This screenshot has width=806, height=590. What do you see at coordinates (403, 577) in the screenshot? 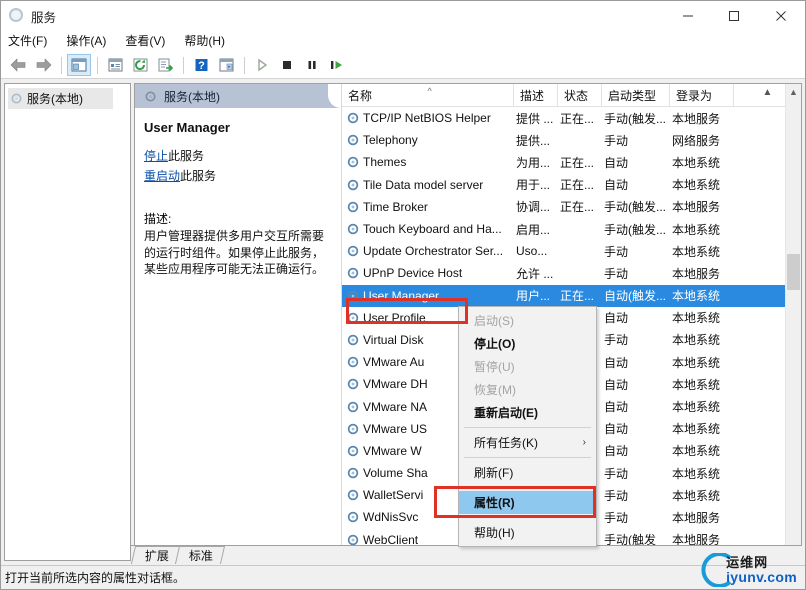
I see `status-bar: 打开当前所选内容的属性对话框。` at bounding box center [403, 577].